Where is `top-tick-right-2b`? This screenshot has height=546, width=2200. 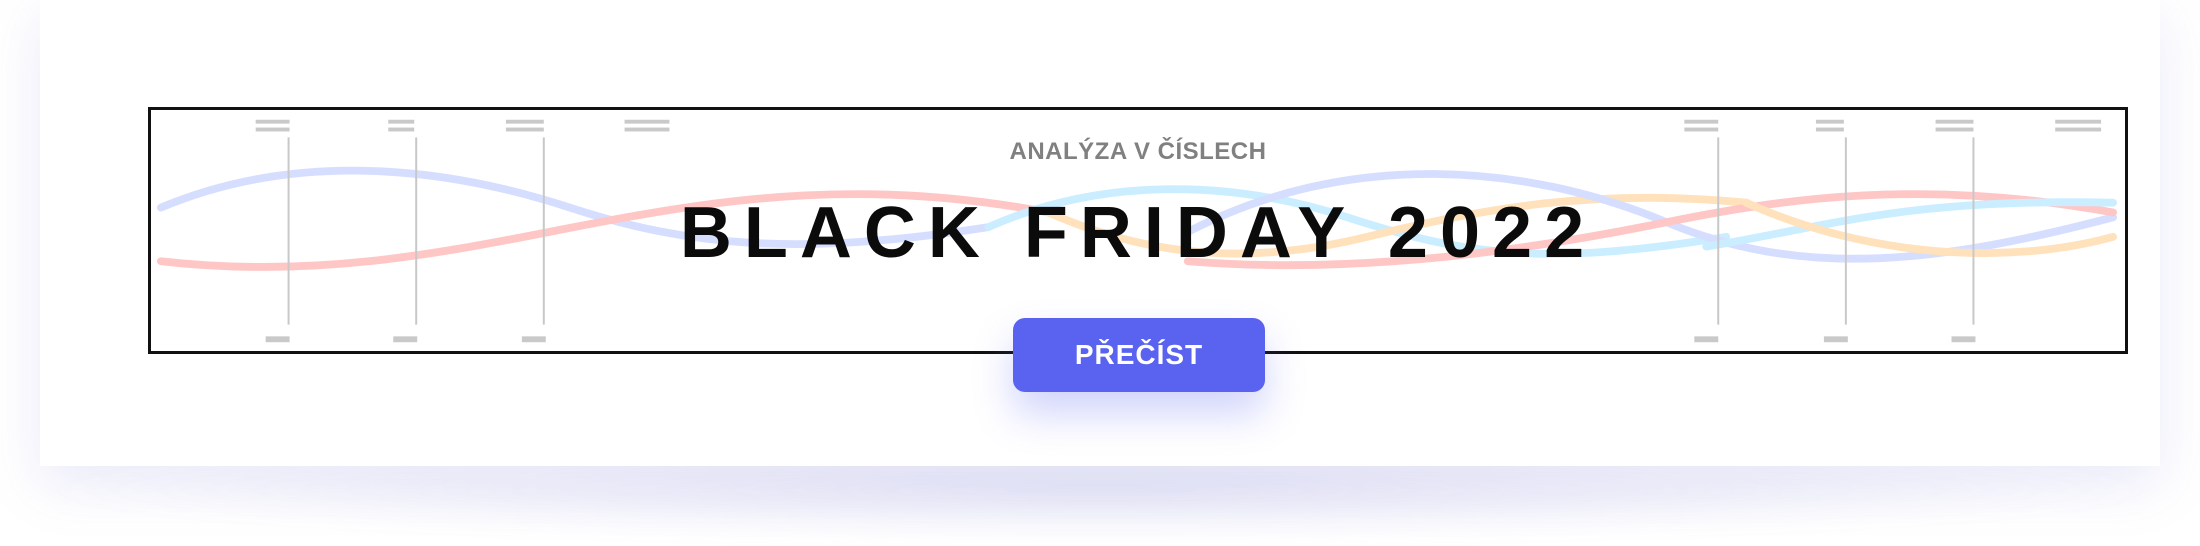
top-tick-right-2b is located at coordinates (1829, 129).